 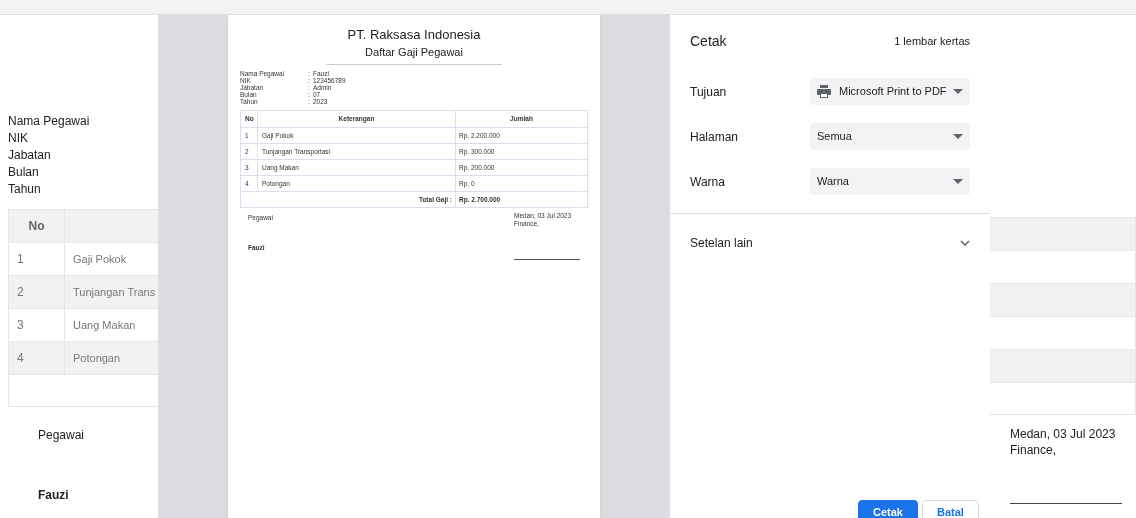 I want to click on table-cell-text: 1, so click(x=20, y=259).